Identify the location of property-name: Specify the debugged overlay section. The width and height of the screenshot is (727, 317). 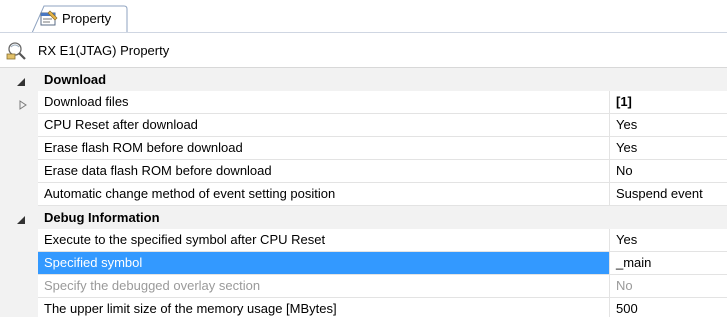
(324, 286).